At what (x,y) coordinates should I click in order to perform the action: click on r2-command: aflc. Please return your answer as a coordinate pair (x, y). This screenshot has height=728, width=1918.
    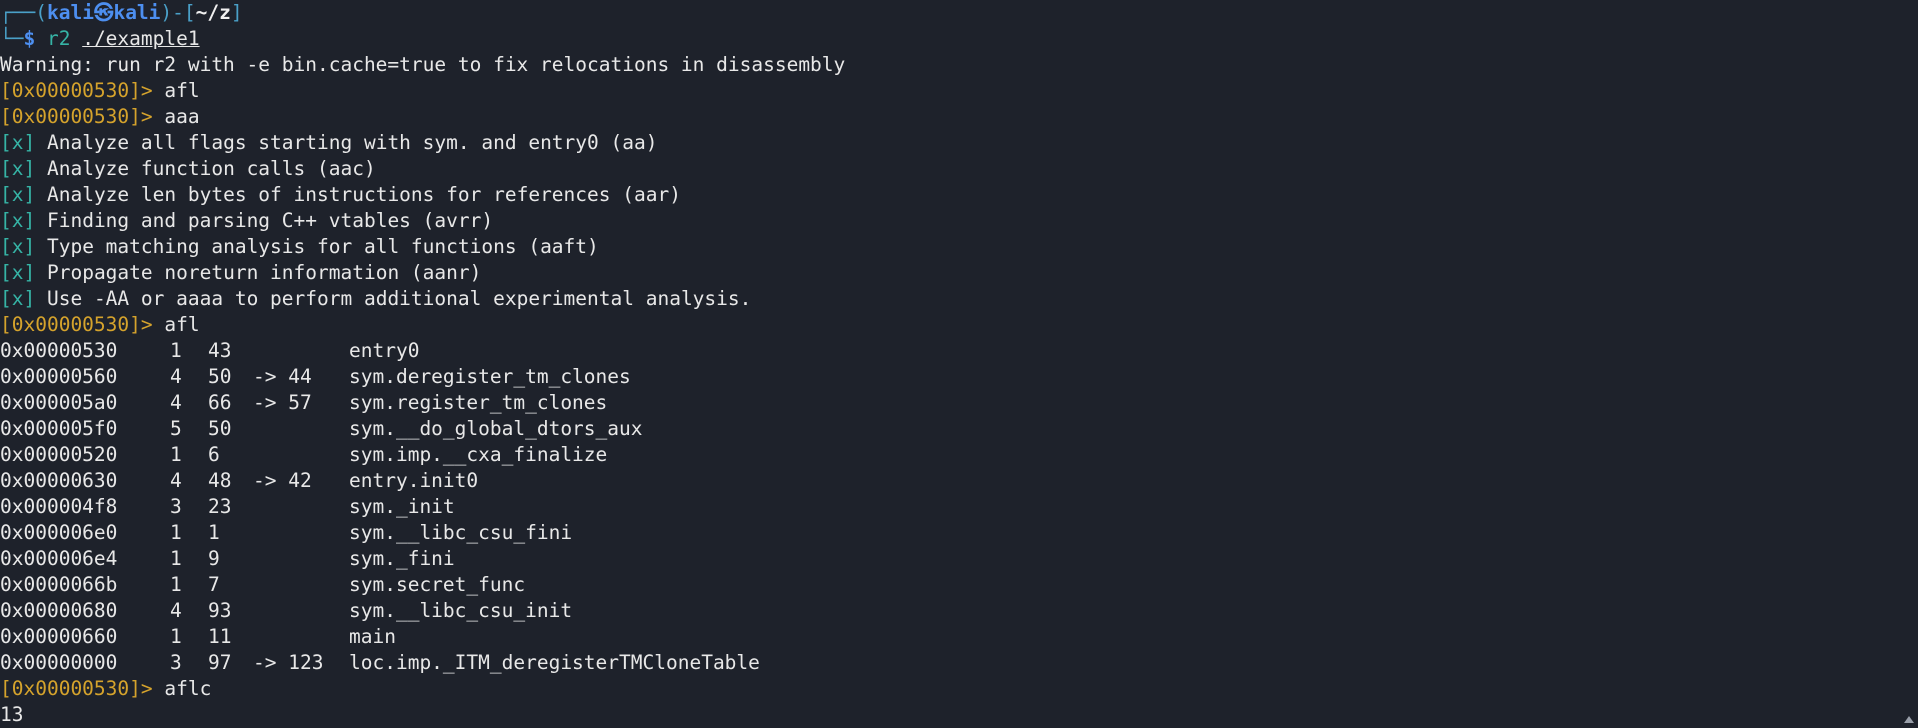
    Looking at the image, I should click on (188, 688).